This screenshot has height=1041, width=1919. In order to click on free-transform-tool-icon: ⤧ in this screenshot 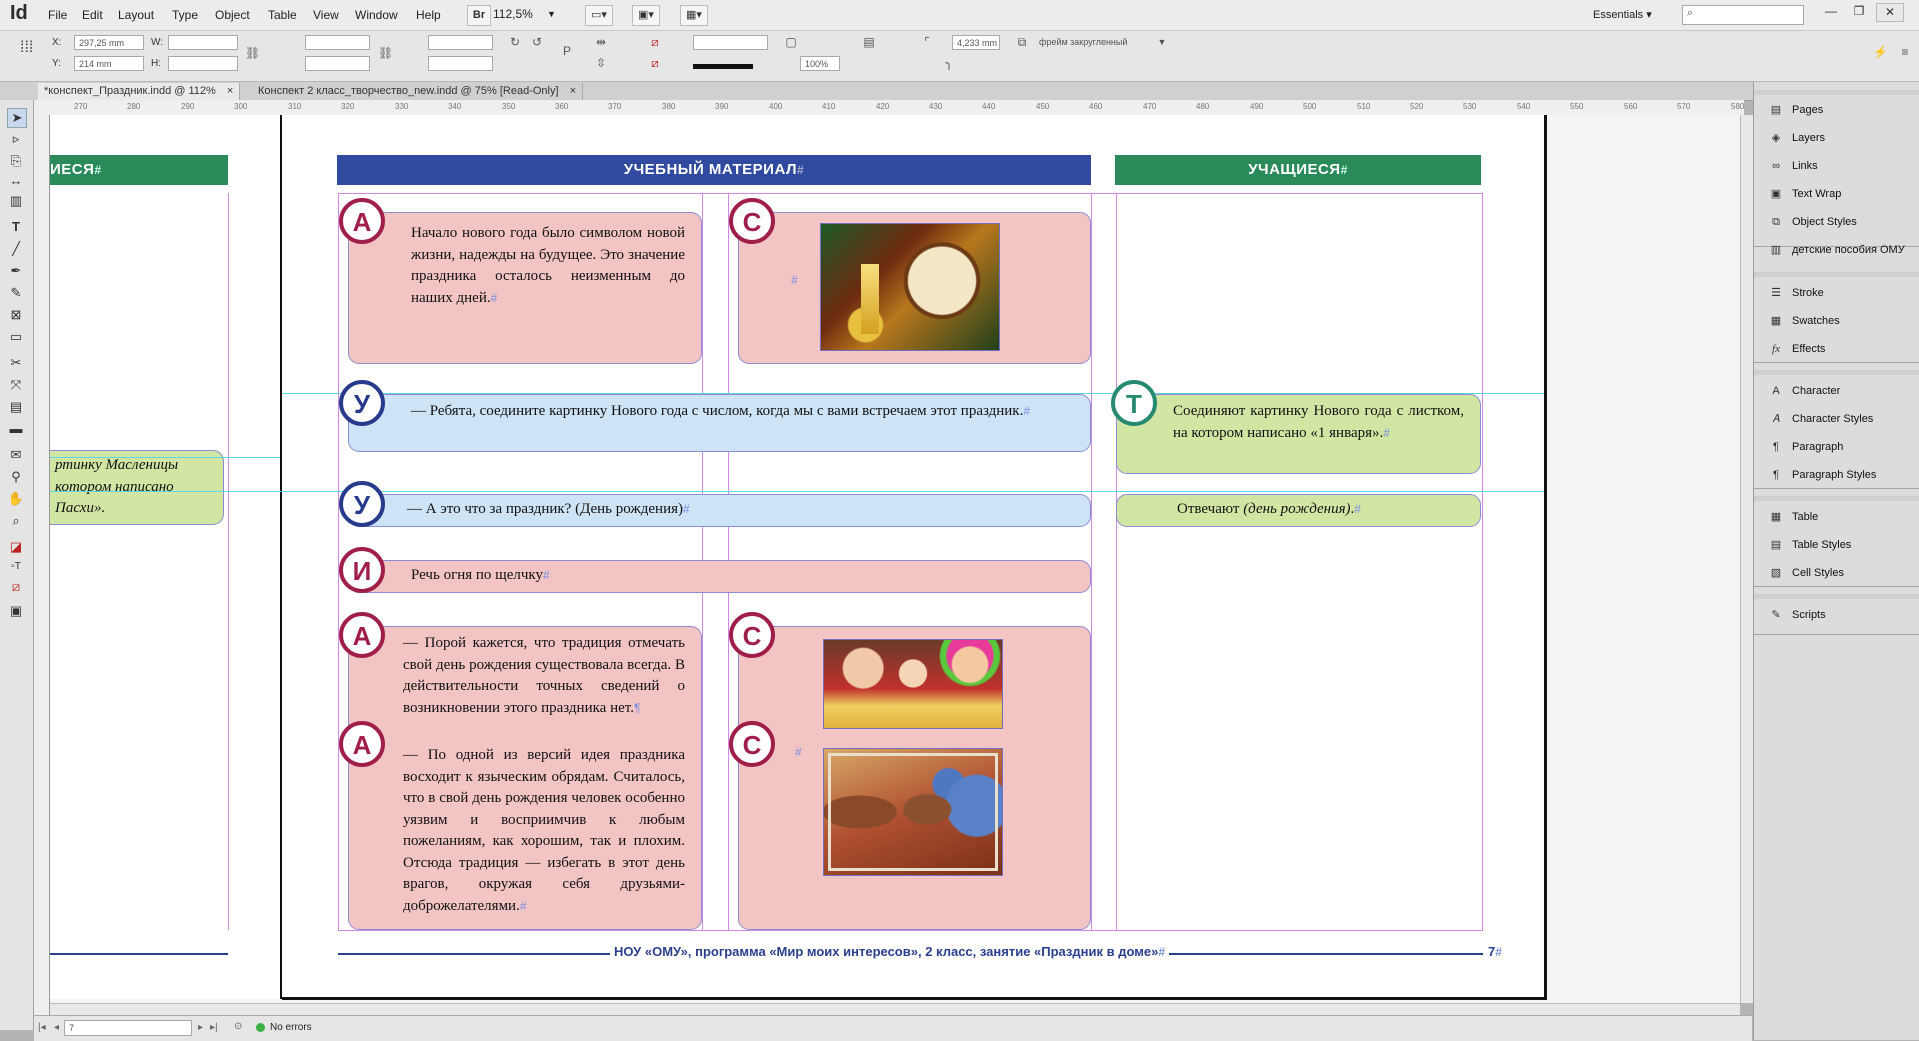, I will do `click(16, 385)`.